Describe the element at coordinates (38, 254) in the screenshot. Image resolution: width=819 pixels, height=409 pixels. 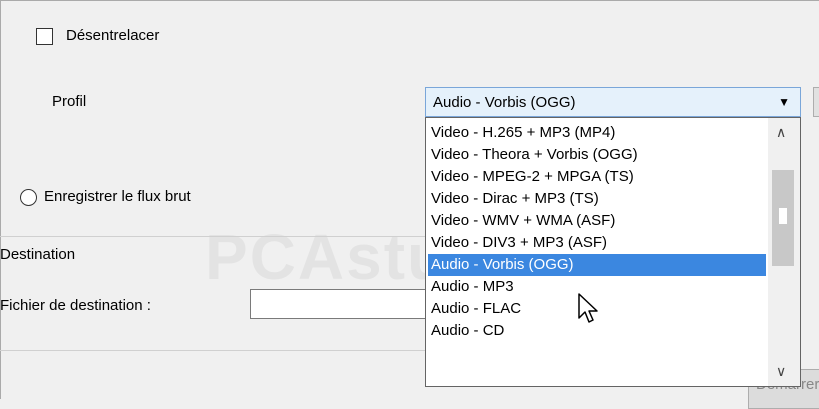
I see `destination-section-label: Destination` at that location.